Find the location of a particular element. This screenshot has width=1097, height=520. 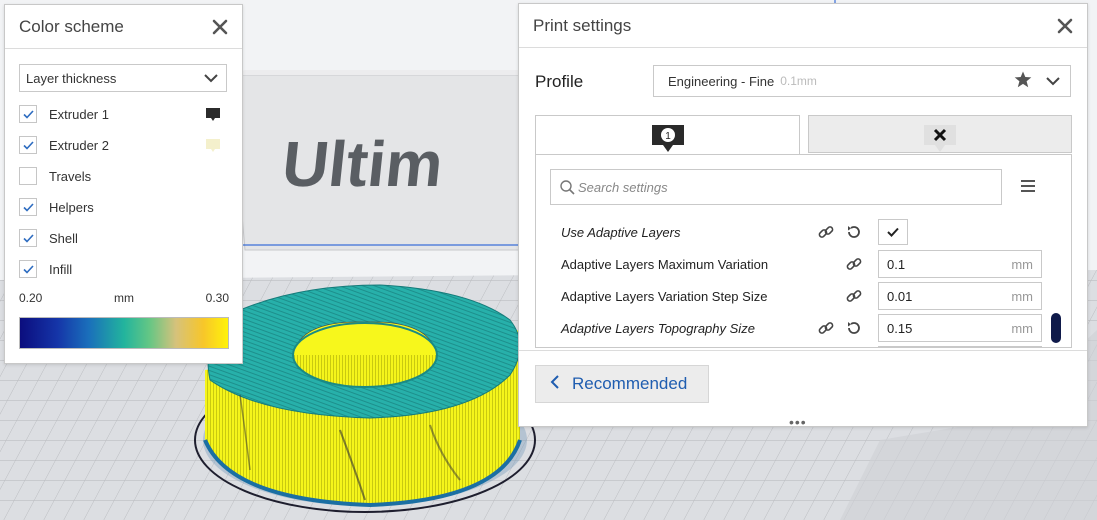

print-settings-title: Print settings is located at coordinates (582, 25).